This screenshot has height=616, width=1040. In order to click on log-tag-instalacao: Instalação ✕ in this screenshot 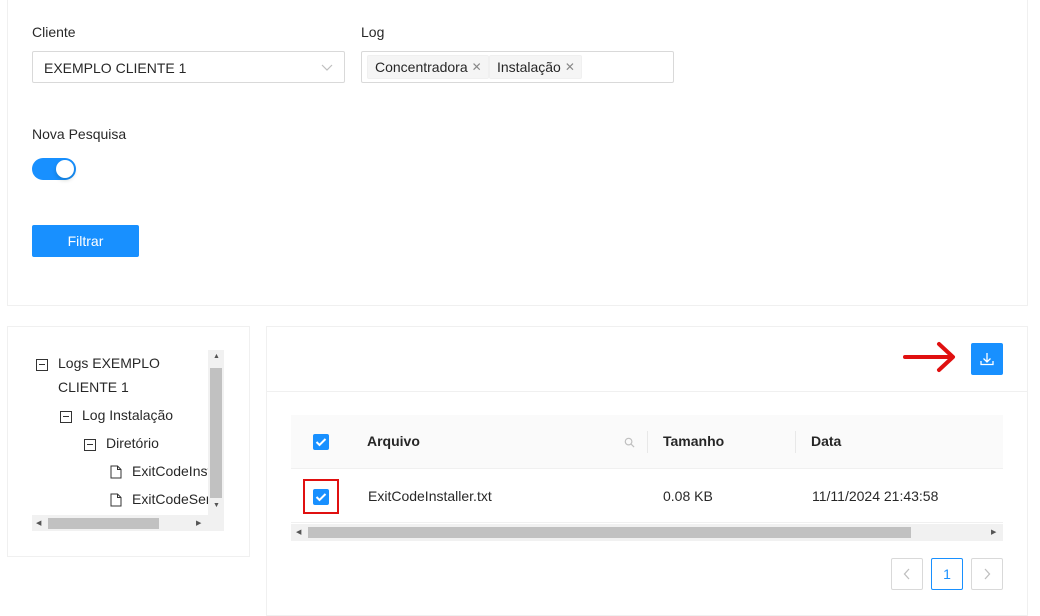, I will do `click(535, 67)`.